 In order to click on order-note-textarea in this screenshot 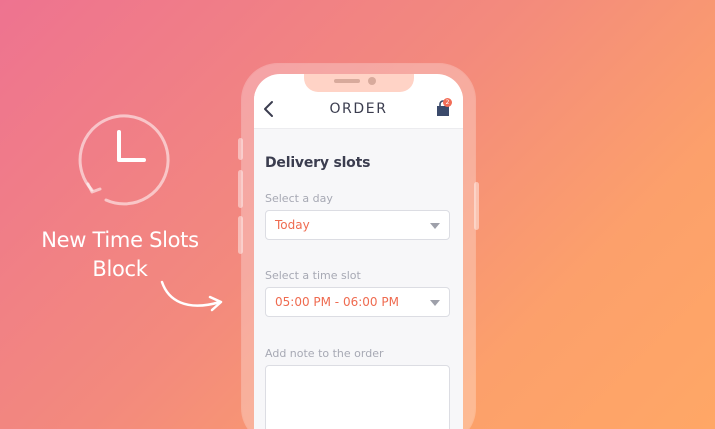, I will do `click(357, 397)`.